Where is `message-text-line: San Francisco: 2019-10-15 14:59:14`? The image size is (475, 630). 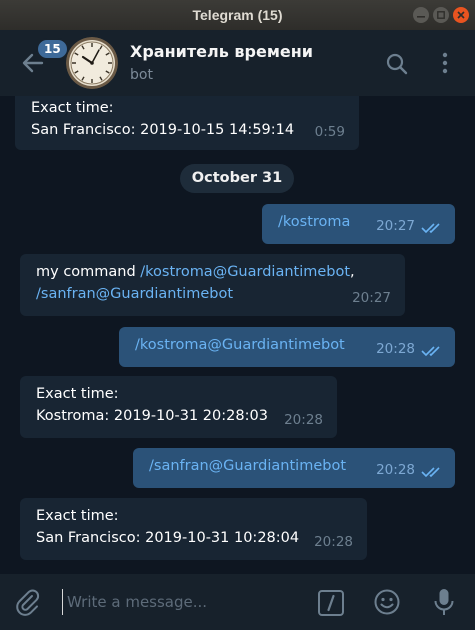
message-text-line: San Francisco: 2019-10-15 14:59:14 is located at coordinates (163, 130).